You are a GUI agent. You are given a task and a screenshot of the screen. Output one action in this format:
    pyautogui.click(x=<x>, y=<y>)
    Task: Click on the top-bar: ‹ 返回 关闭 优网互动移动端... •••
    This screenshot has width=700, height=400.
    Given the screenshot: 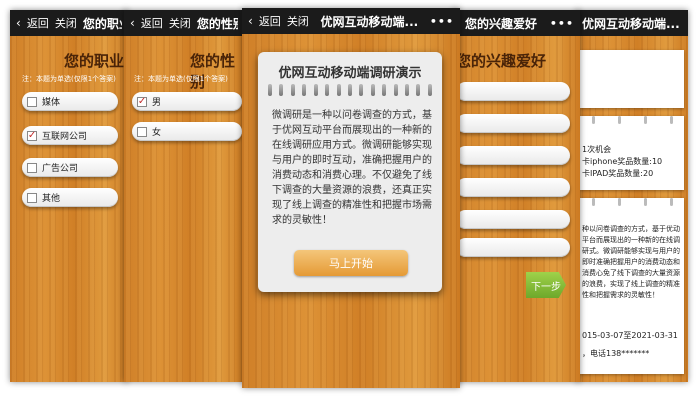 What is the action you would take?
    pyautogui.click(x=351, y=21)
    